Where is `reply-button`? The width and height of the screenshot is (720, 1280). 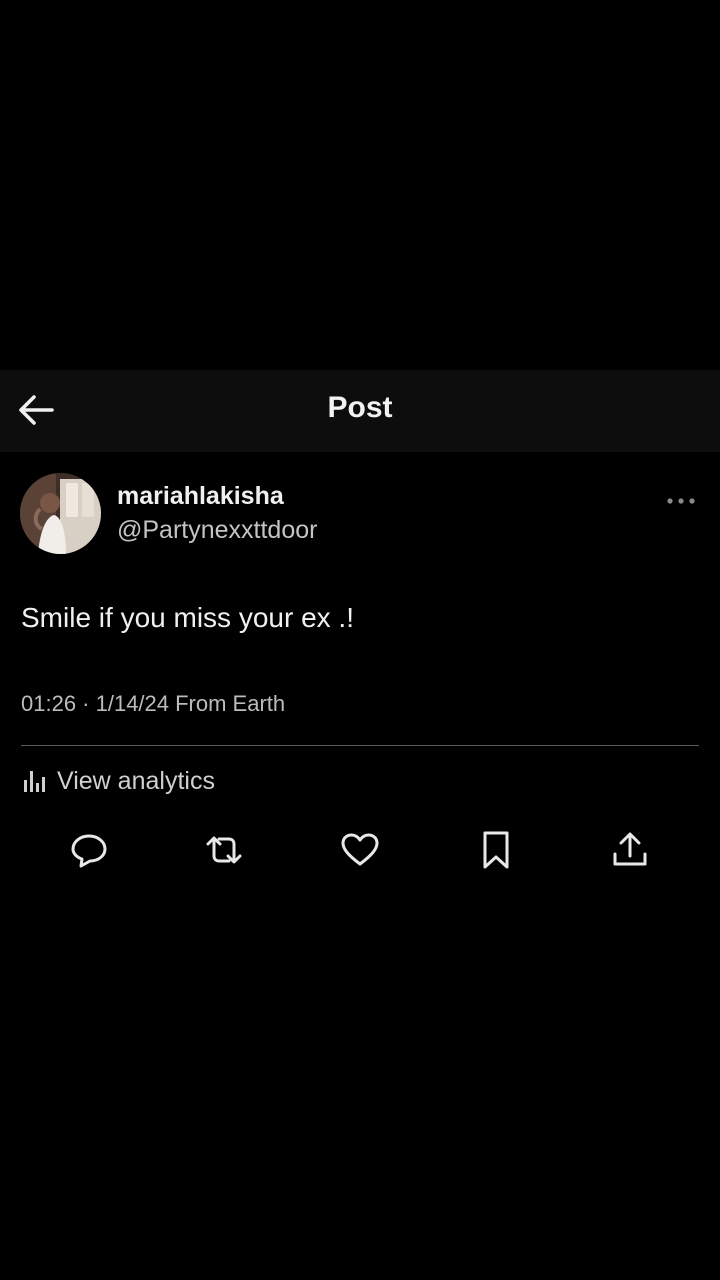
reply-button is located at coordinates (89, 850).